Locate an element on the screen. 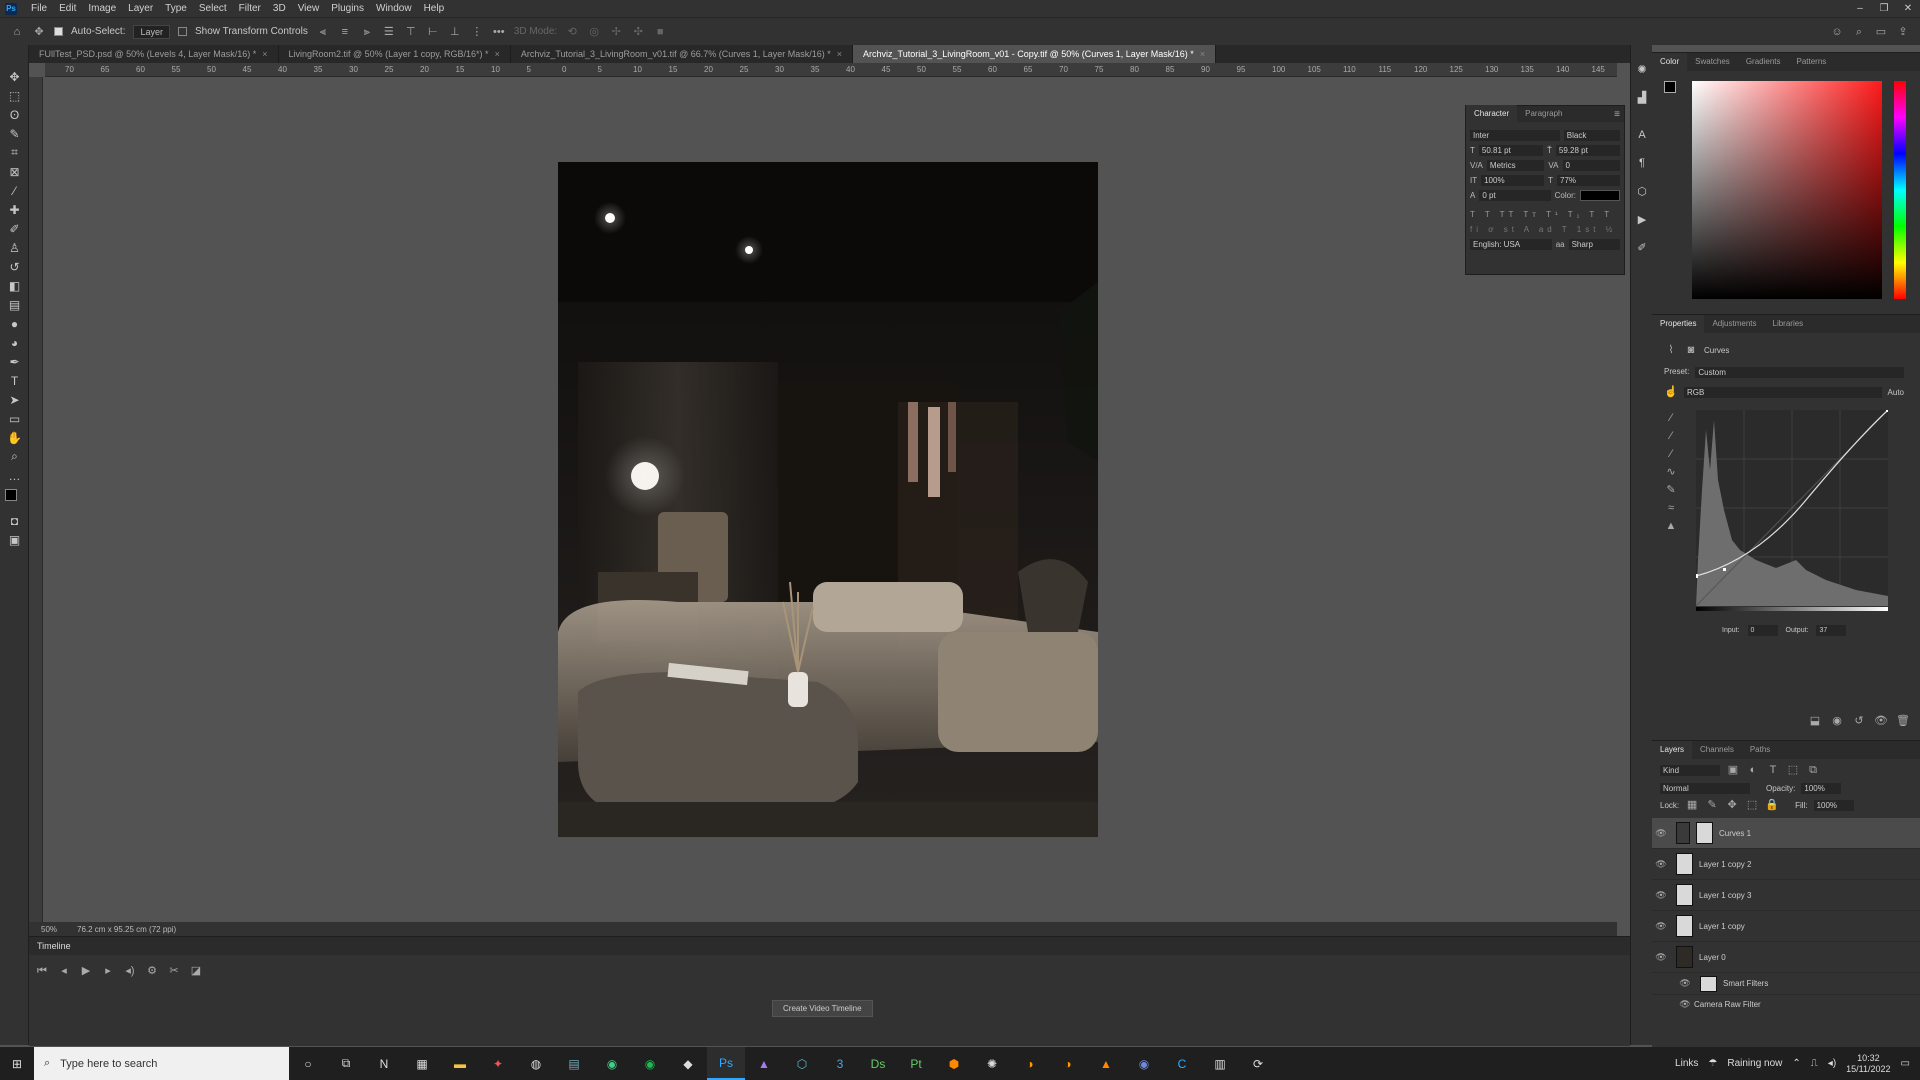  tracking-field: 0 is located at coordinates (1591, 165).